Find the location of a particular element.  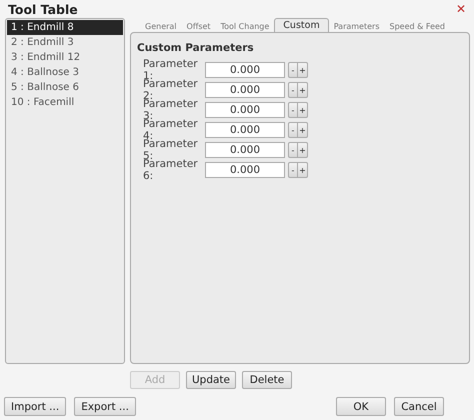

tool-list-item: 10 : Facemill is located at coordinates (65, 102).